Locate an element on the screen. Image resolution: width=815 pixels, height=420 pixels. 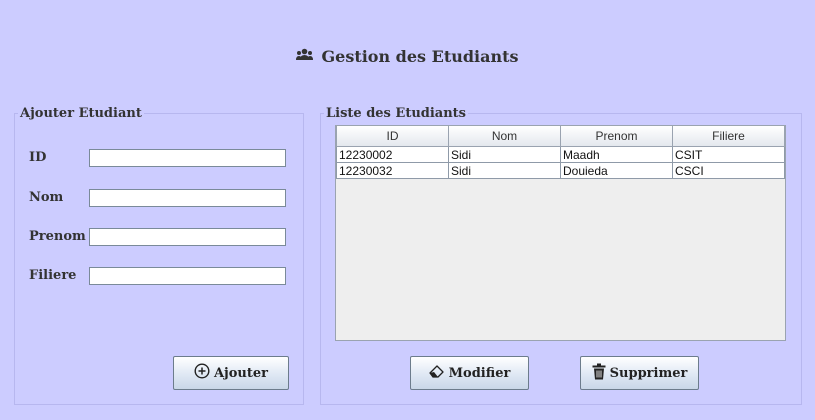
column-header-filiere: Filiere is located at coordinates (728, 136).